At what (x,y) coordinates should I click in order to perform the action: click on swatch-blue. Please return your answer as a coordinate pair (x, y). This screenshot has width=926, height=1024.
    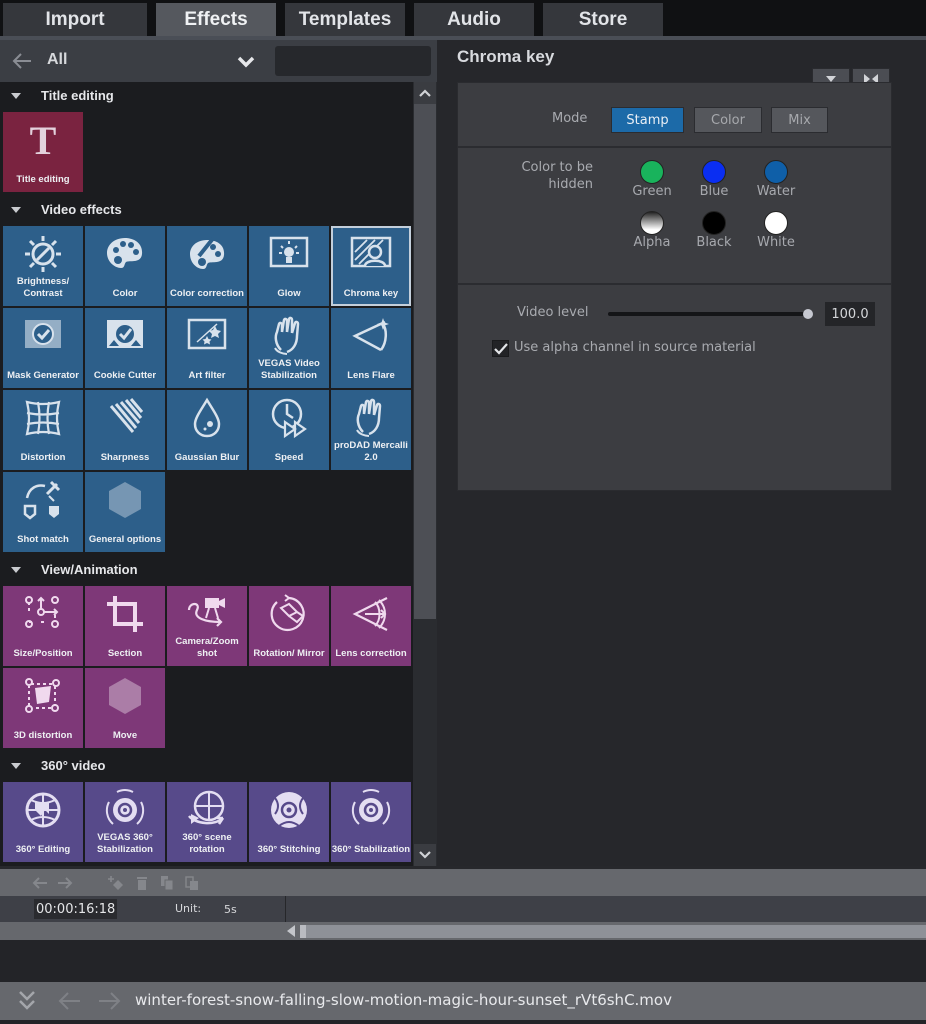
    Looking at the image, I should click on (714, 172).